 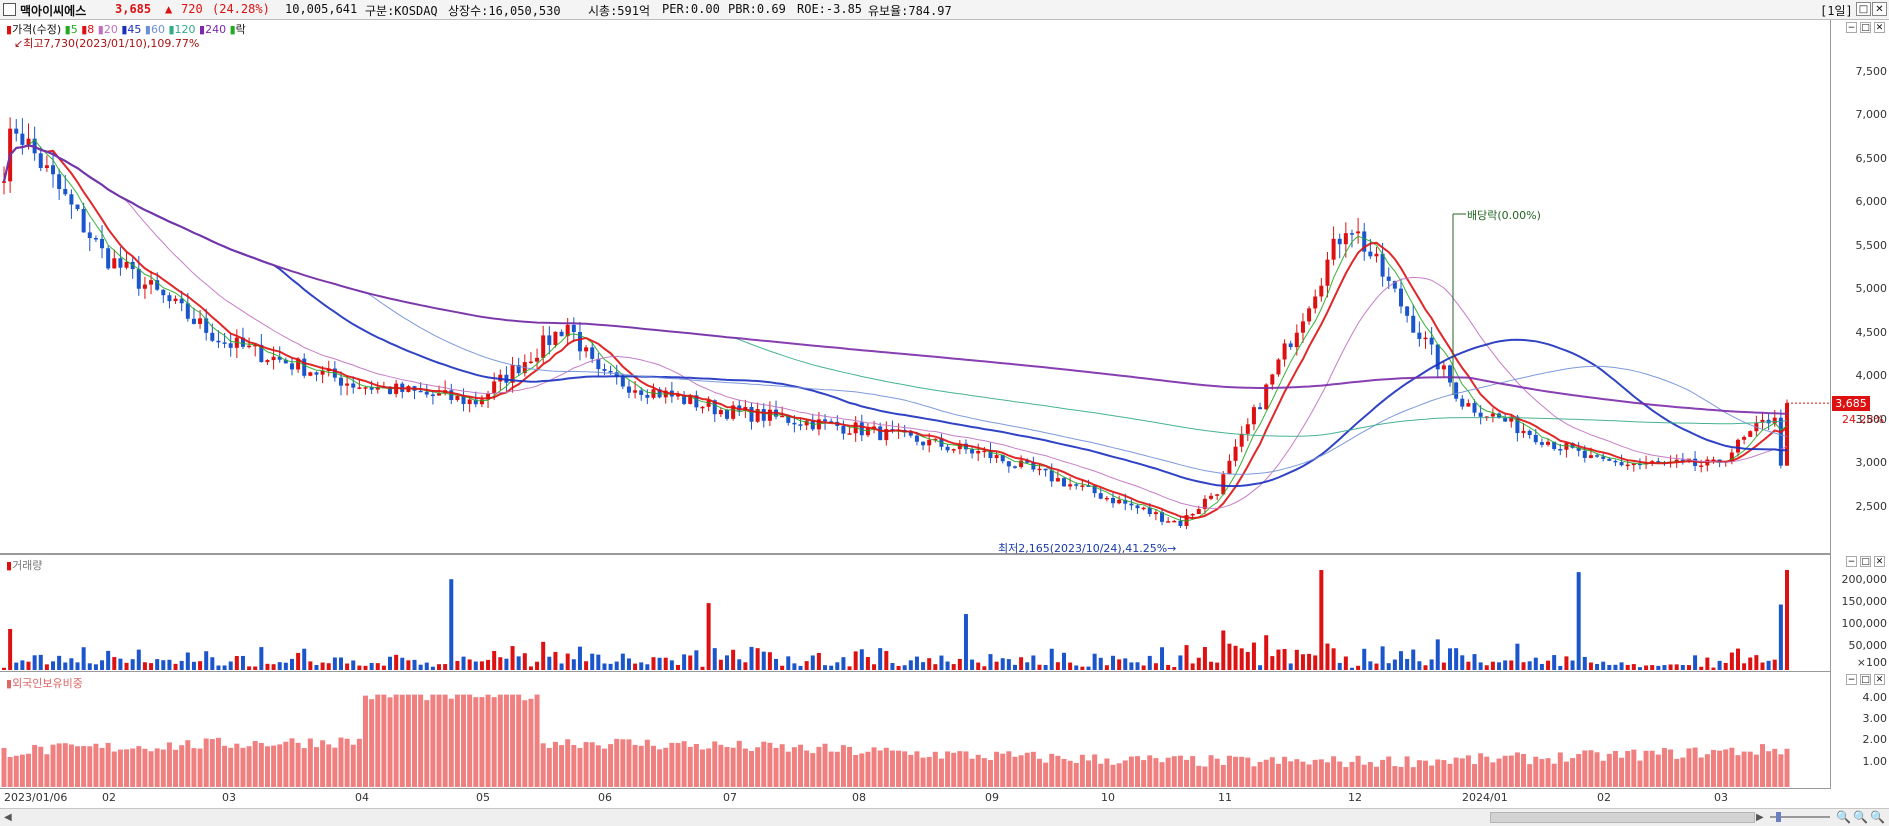 What do you see at coordinates (8, 817) in the screenshot?
I see `scroll-left-icon: ◀` at bounding box center [8, 817].